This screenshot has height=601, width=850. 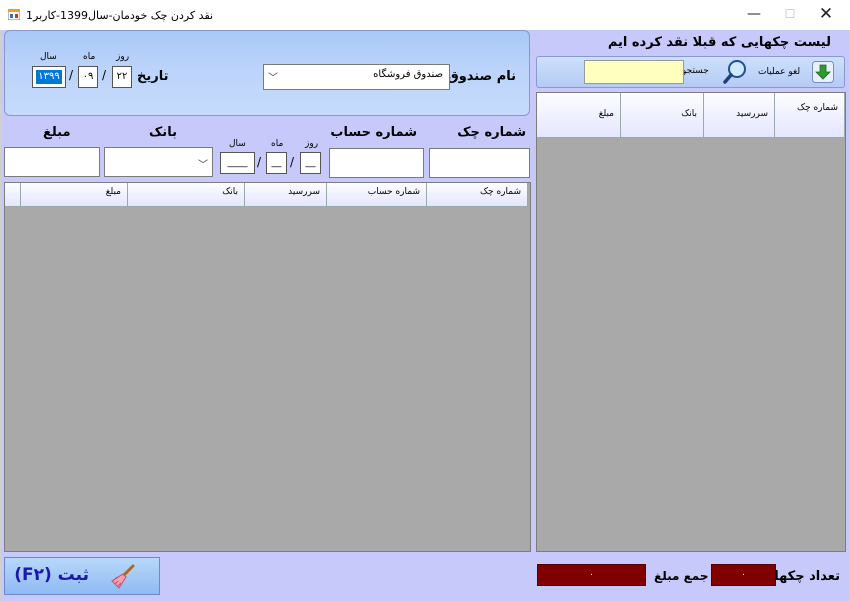 I want to click on date-month-field: ۰۹, so click(x=88, y=77).